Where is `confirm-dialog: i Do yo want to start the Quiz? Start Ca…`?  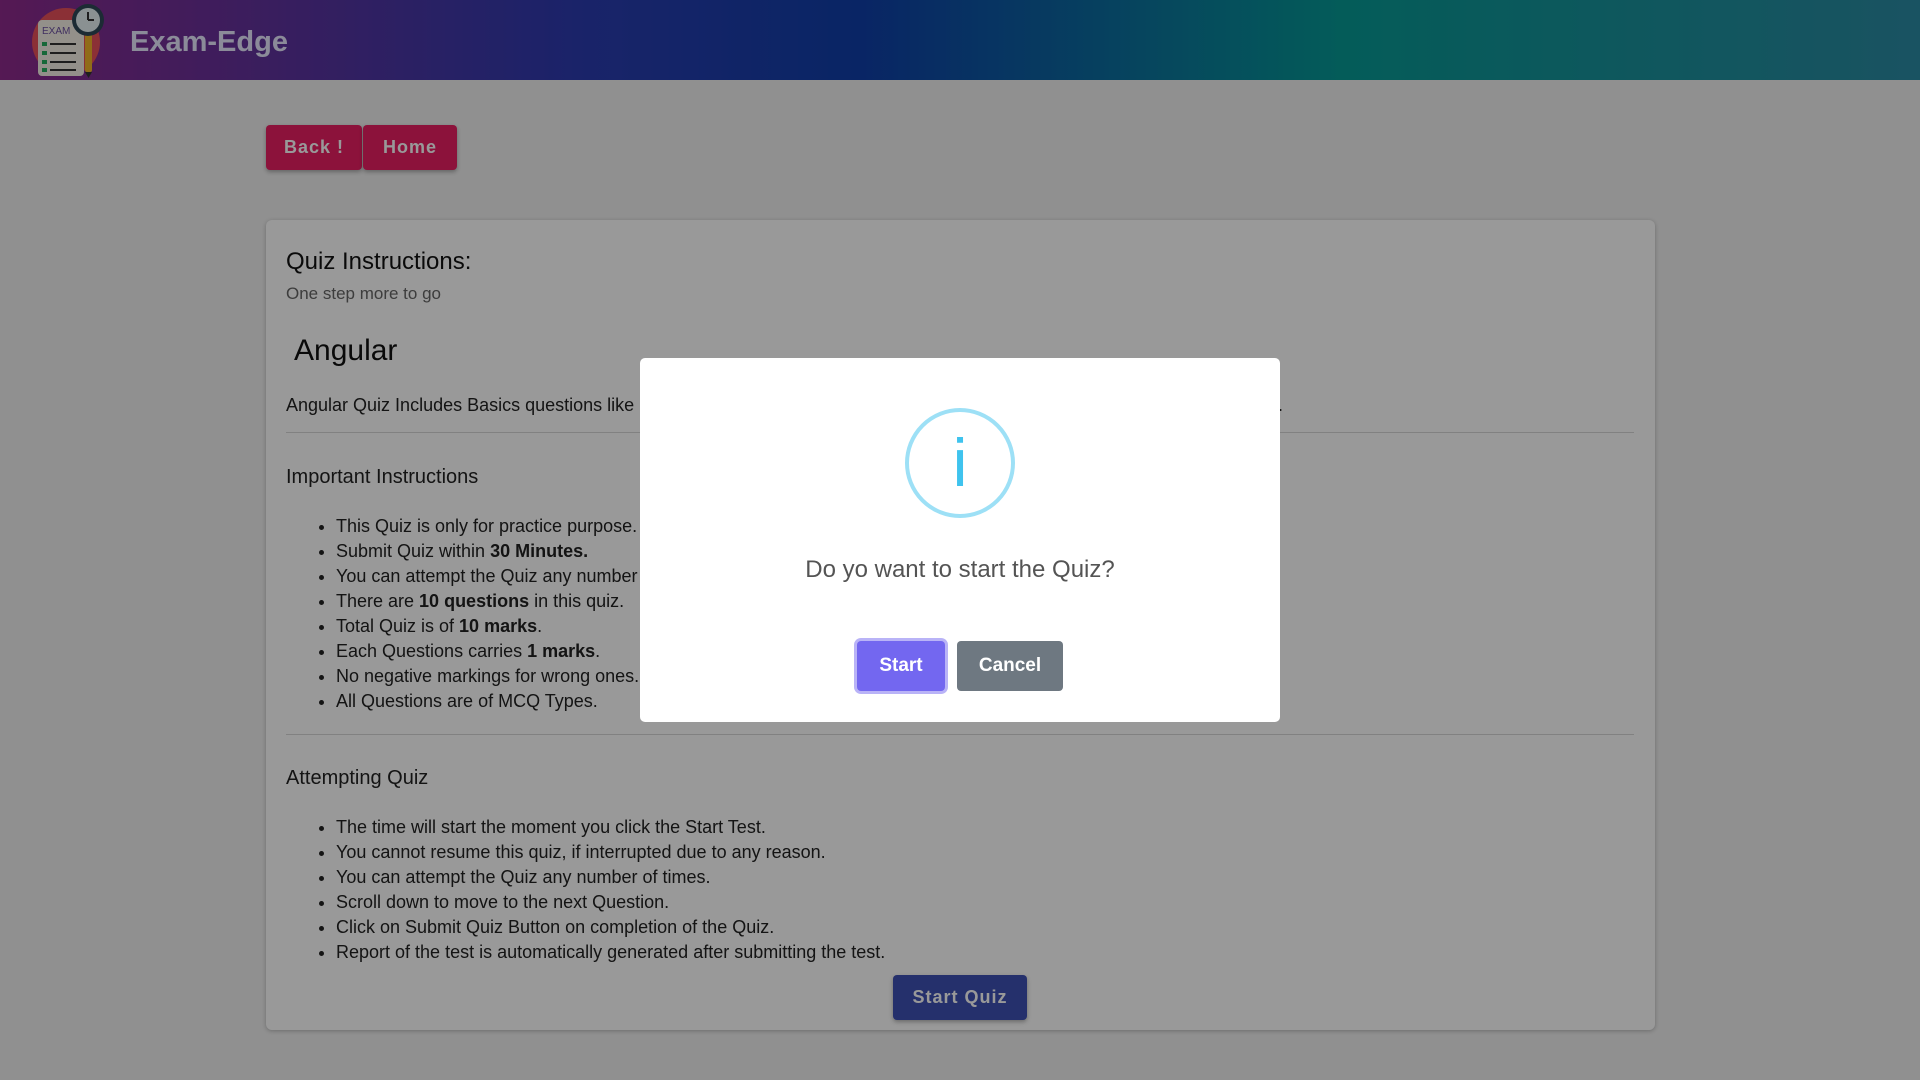 confirm-dialog: i Do yo want to start the Quiz? Start Ca… is located at coordinates (960, 540).